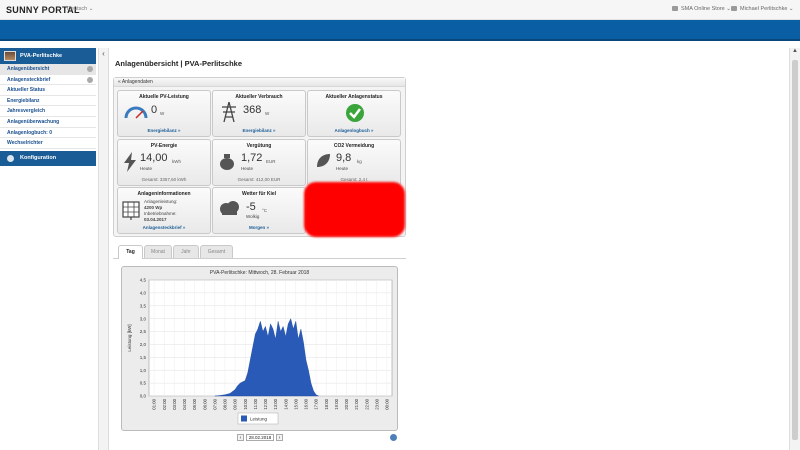 The height and width of the screenshot is (450, 800). Describe the element at coordinates (344, 158) in the screenshot. I see `co2-value: 9,8` at that location.